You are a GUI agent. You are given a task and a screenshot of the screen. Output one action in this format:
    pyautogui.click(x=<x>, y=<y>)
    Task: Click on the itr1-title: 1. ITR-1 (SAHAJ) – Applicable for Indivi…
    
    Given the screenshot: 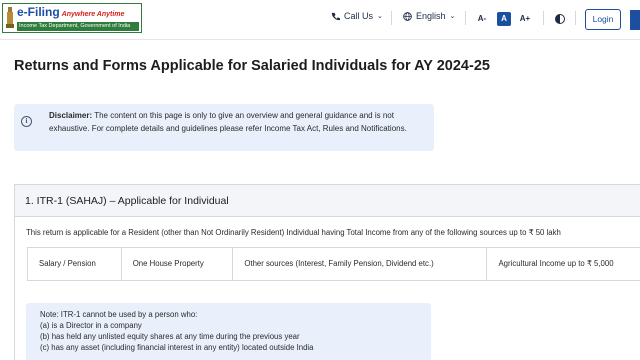 What is the action you would take?
    pyautogui.click(x=127, y=201)
    